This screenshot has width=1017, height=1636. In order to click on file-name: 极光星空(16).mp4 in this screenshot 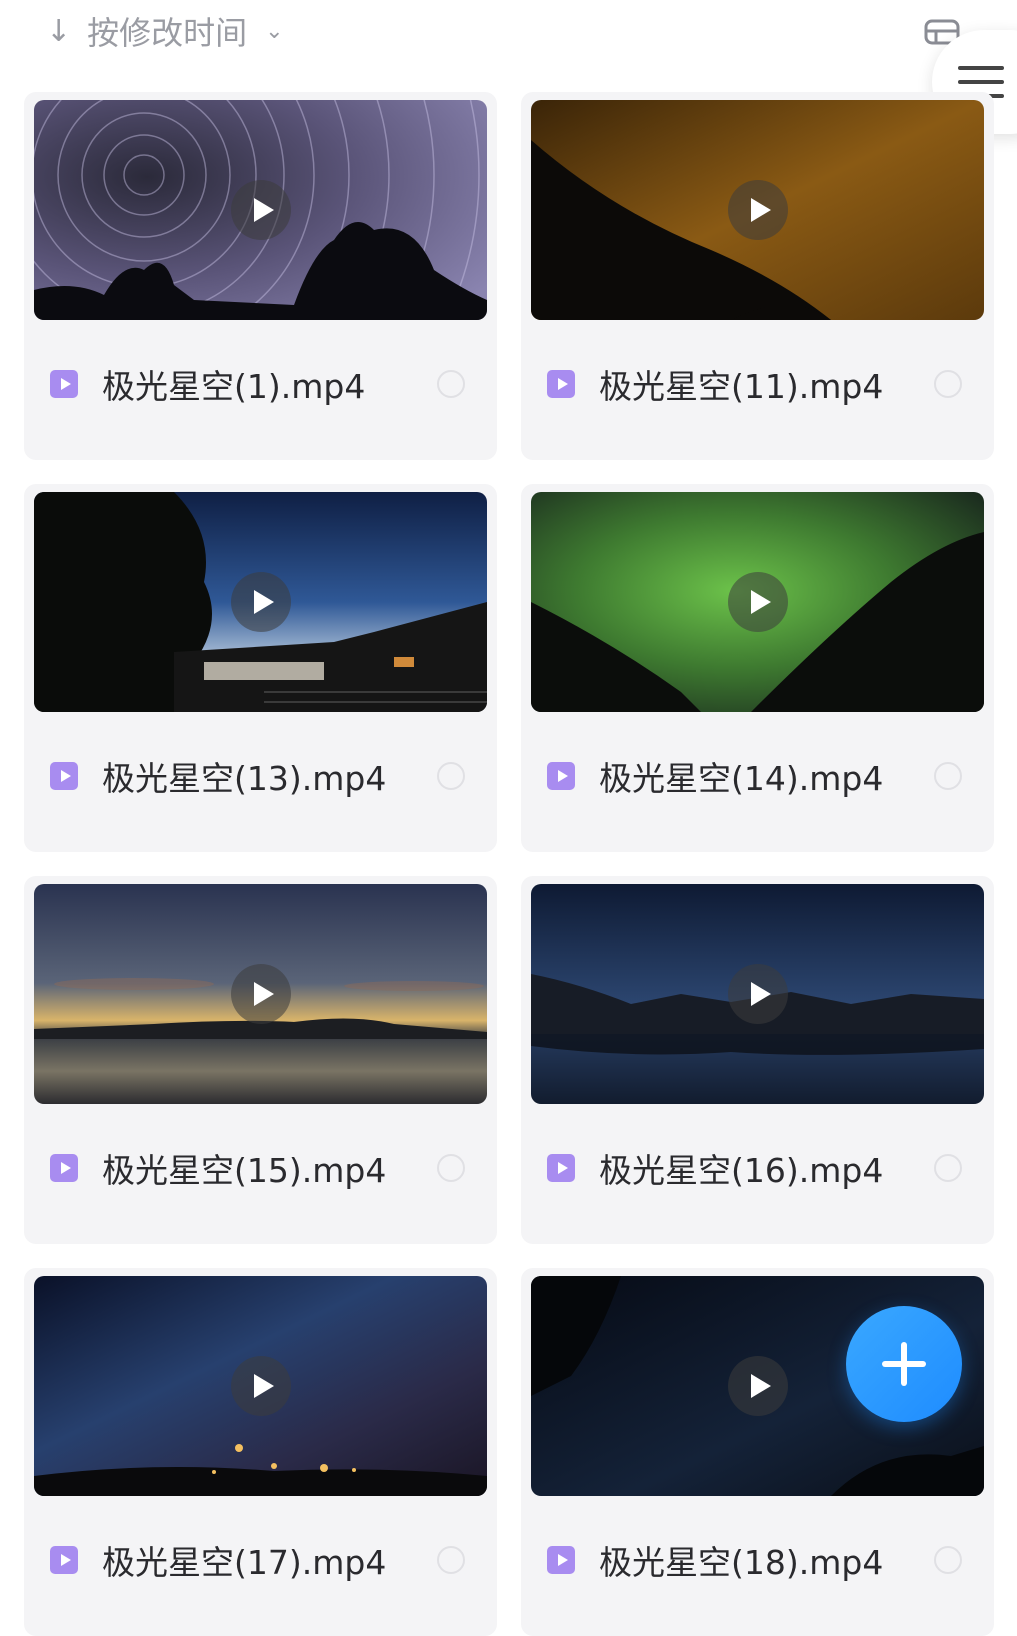, I will do `click(741, 1170)`.